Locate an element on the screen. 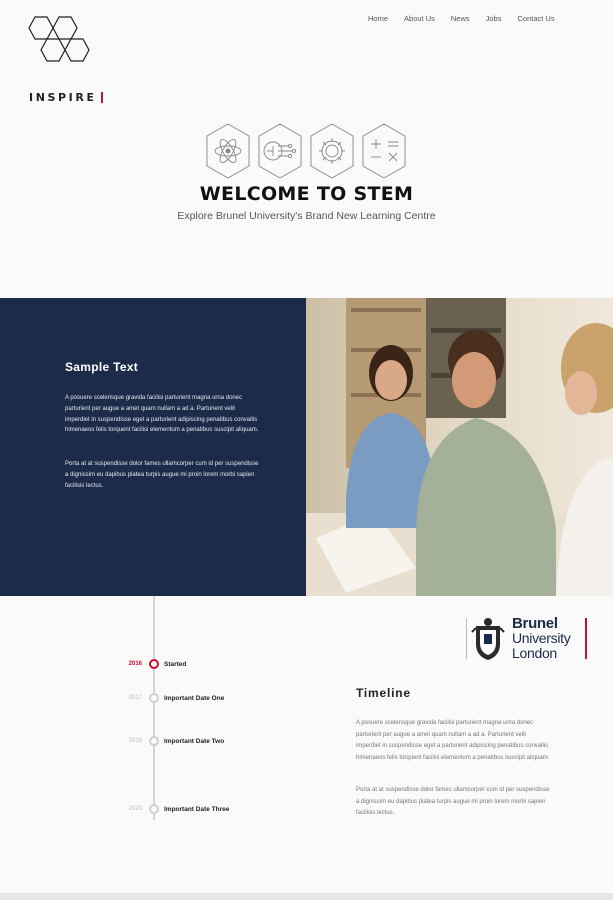 The width and height of the screenshot is (613, 900). logo-text: INSPIRE is located at coordinates (63, 97).